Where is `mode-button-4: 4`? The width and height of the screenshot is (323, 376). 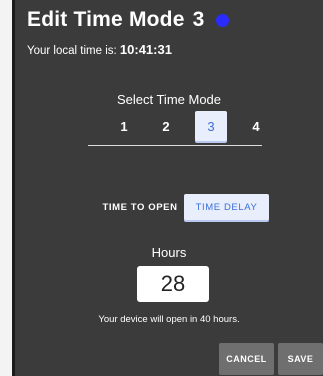
mode-button-4: 4 is located at coordinates (256, 126).